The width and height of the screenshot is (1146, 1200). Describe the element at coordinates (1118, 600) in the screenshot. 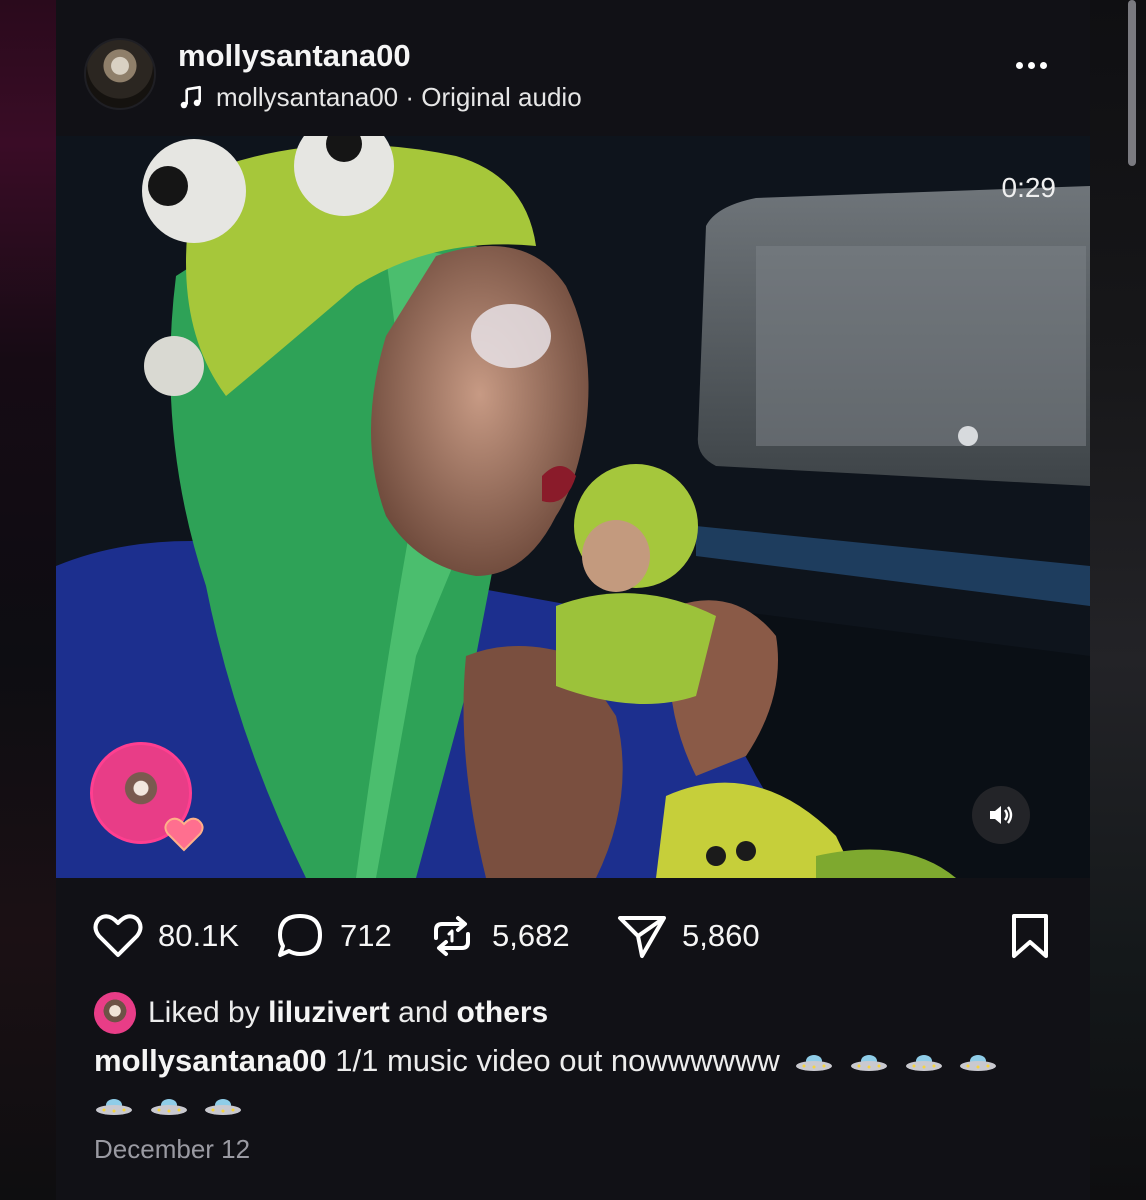

I see `backdrop-right` at that location.